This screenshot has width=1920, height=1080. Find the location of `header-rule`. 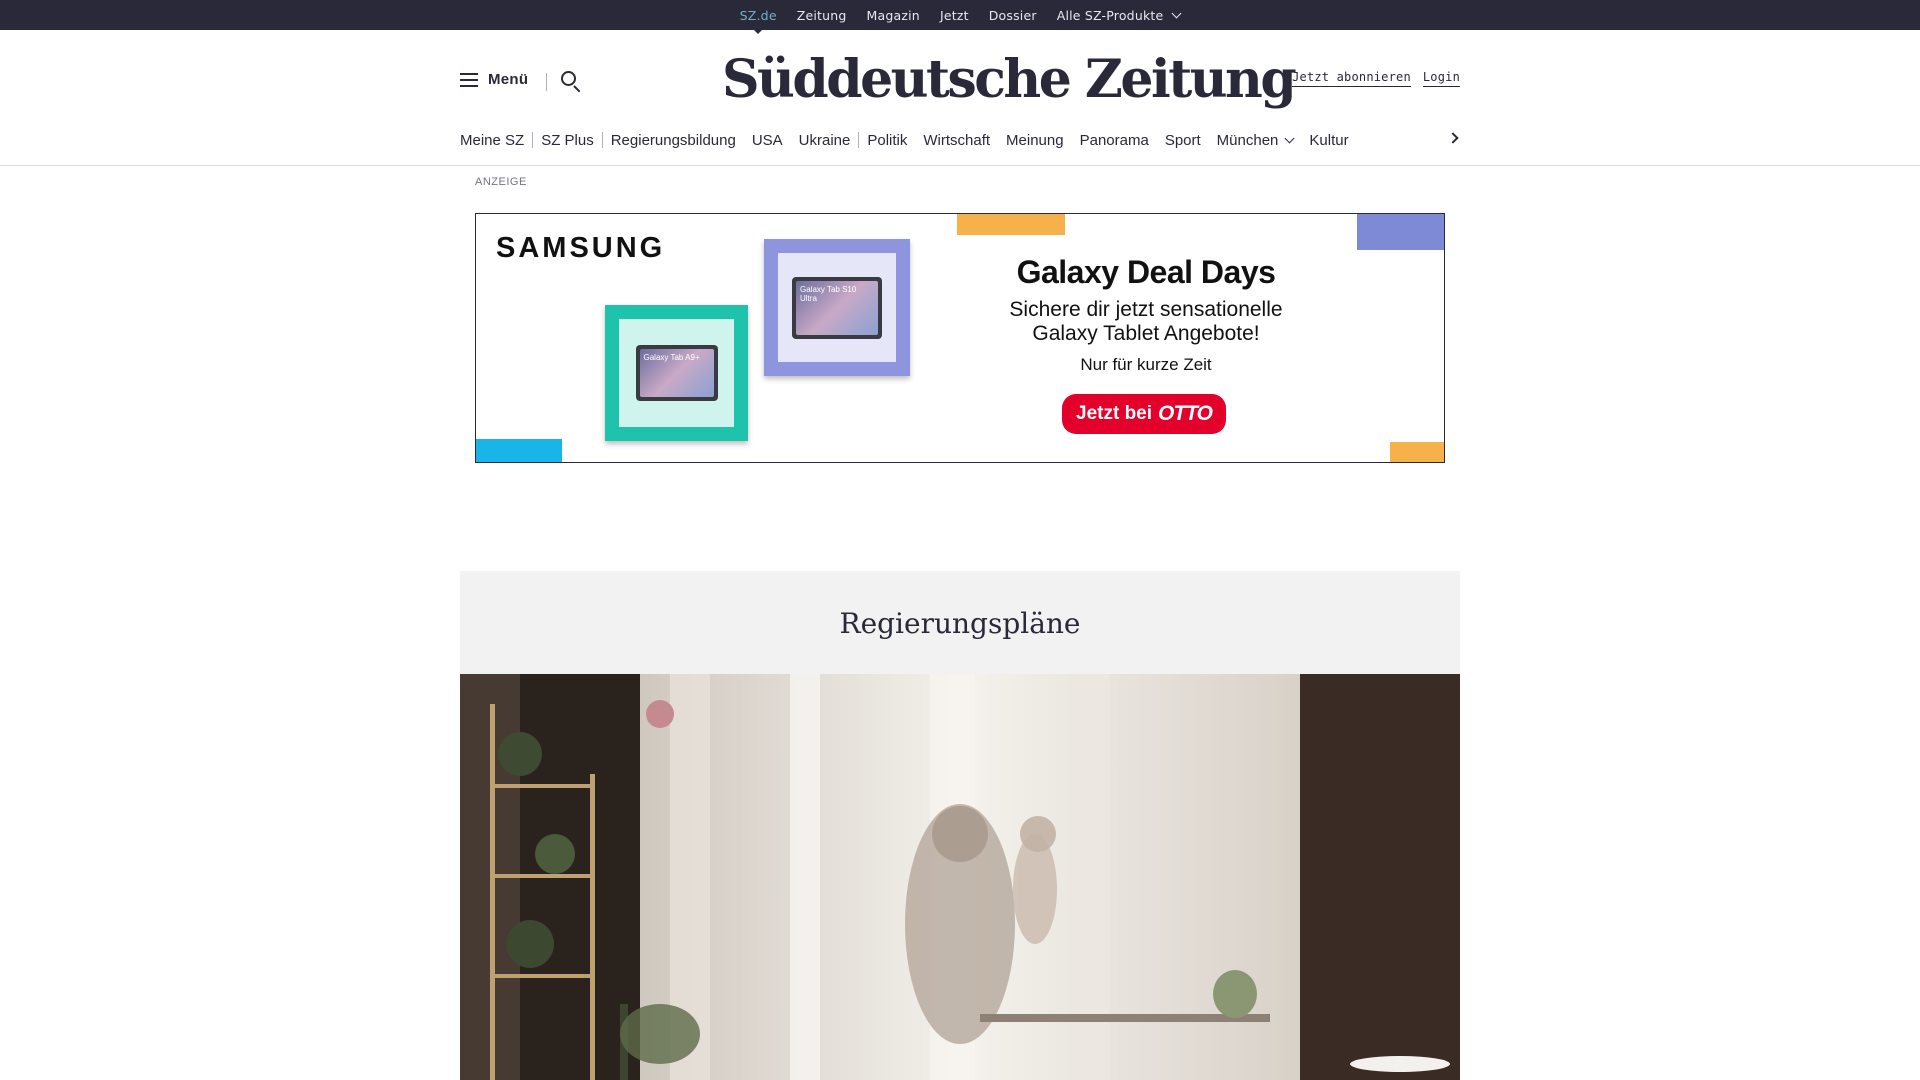

header-rule is located at coordinates (960, 165).